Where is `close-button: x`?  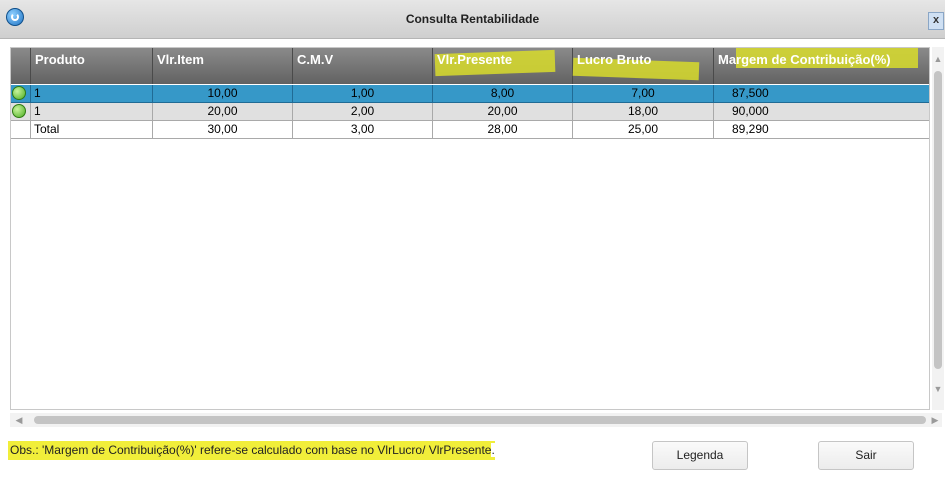
close-button: x is located at coordinates (936, 21).